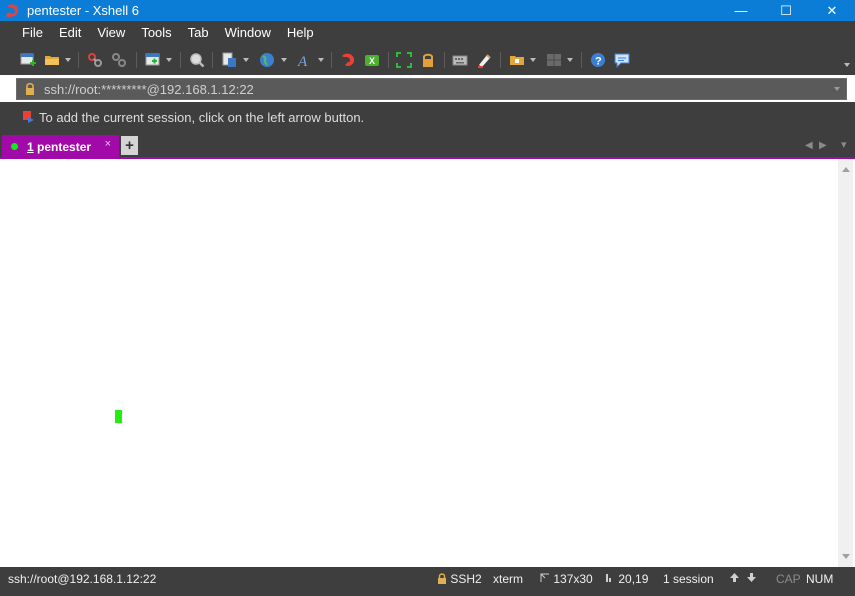 The width and height of the screenshot is (855, 596). What do you see at coordinates (129, 145) in the screenshot?
I see `add-tab-button: +` at bounding box center [129, 145].